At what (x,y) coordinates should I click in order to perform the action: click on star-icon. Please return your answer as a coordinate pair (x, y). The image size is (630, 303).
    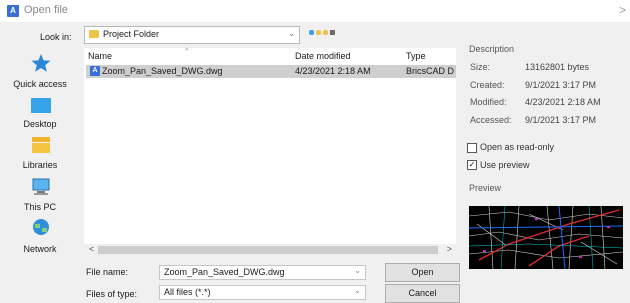
    Looking at the image, I should click on (41, 63).